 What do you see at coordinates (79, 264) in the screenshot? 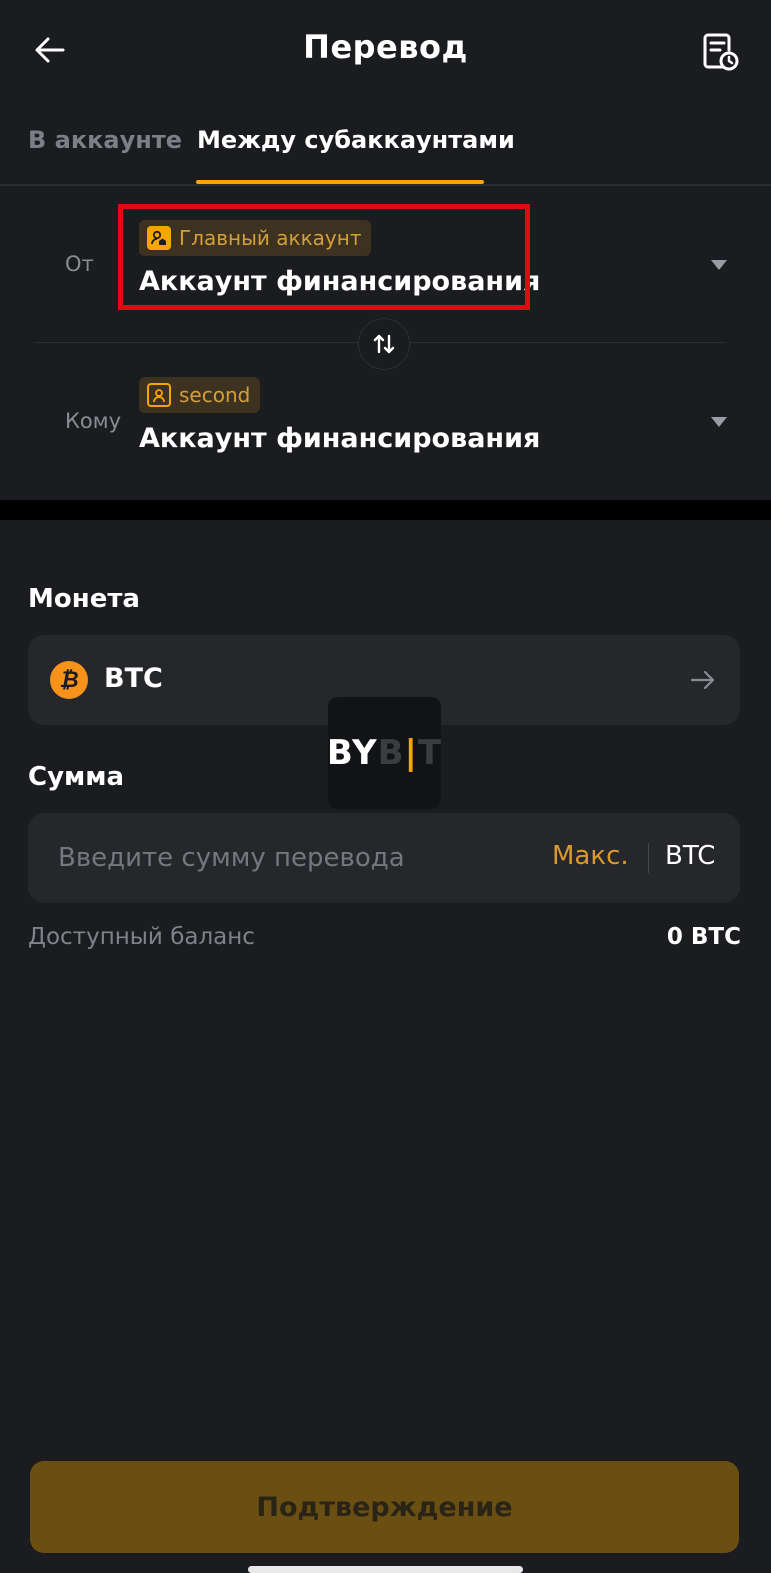
I see `from-label: От` at bounding box center [79, 264].